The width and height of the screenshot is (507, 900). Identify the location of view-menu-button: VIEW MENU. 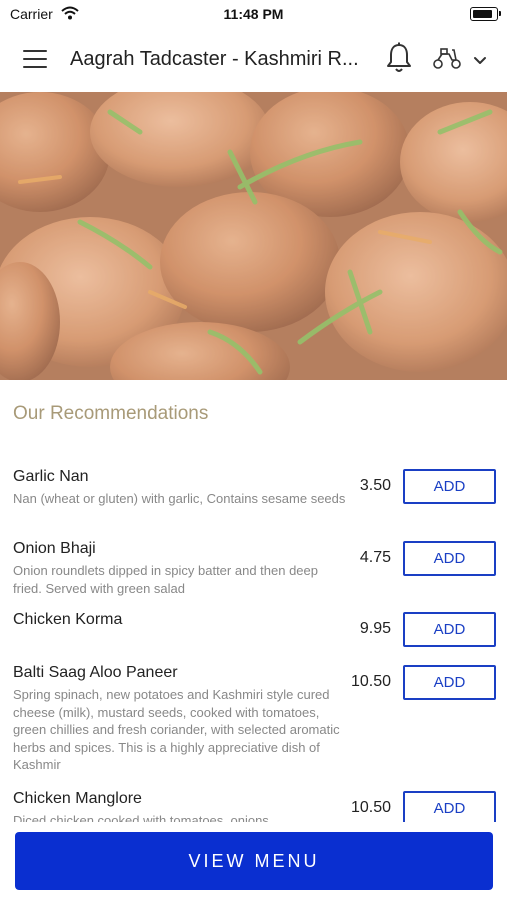
(254, 861).